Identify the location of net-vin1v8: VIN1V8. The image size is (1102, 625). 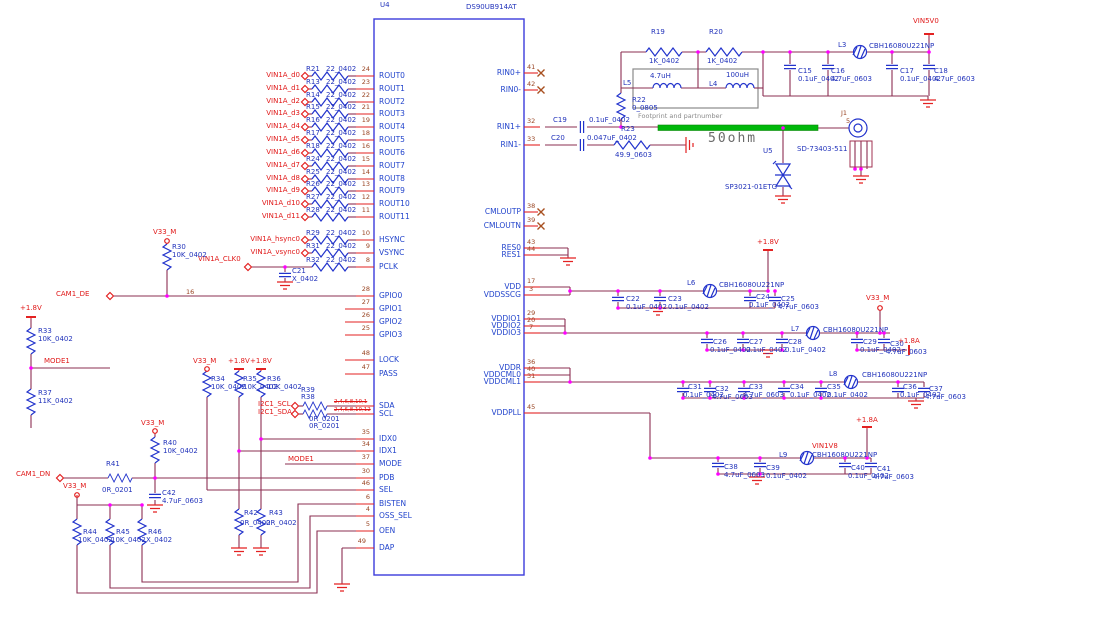
(825, 446).